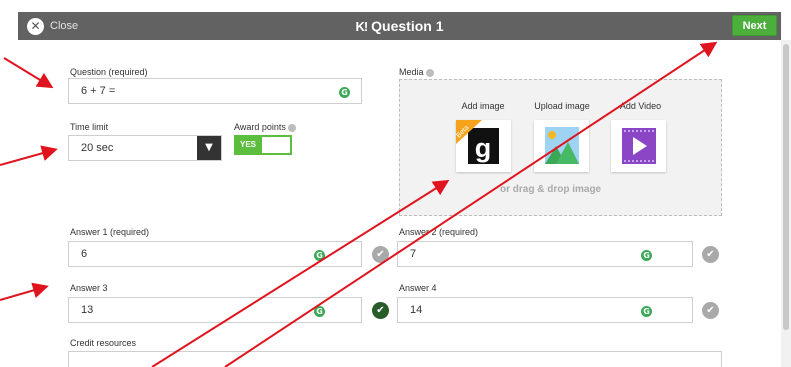 The height and width of the screenshot is (367, 791). I want to click on answer-1-value: 6, so click(84, 254).